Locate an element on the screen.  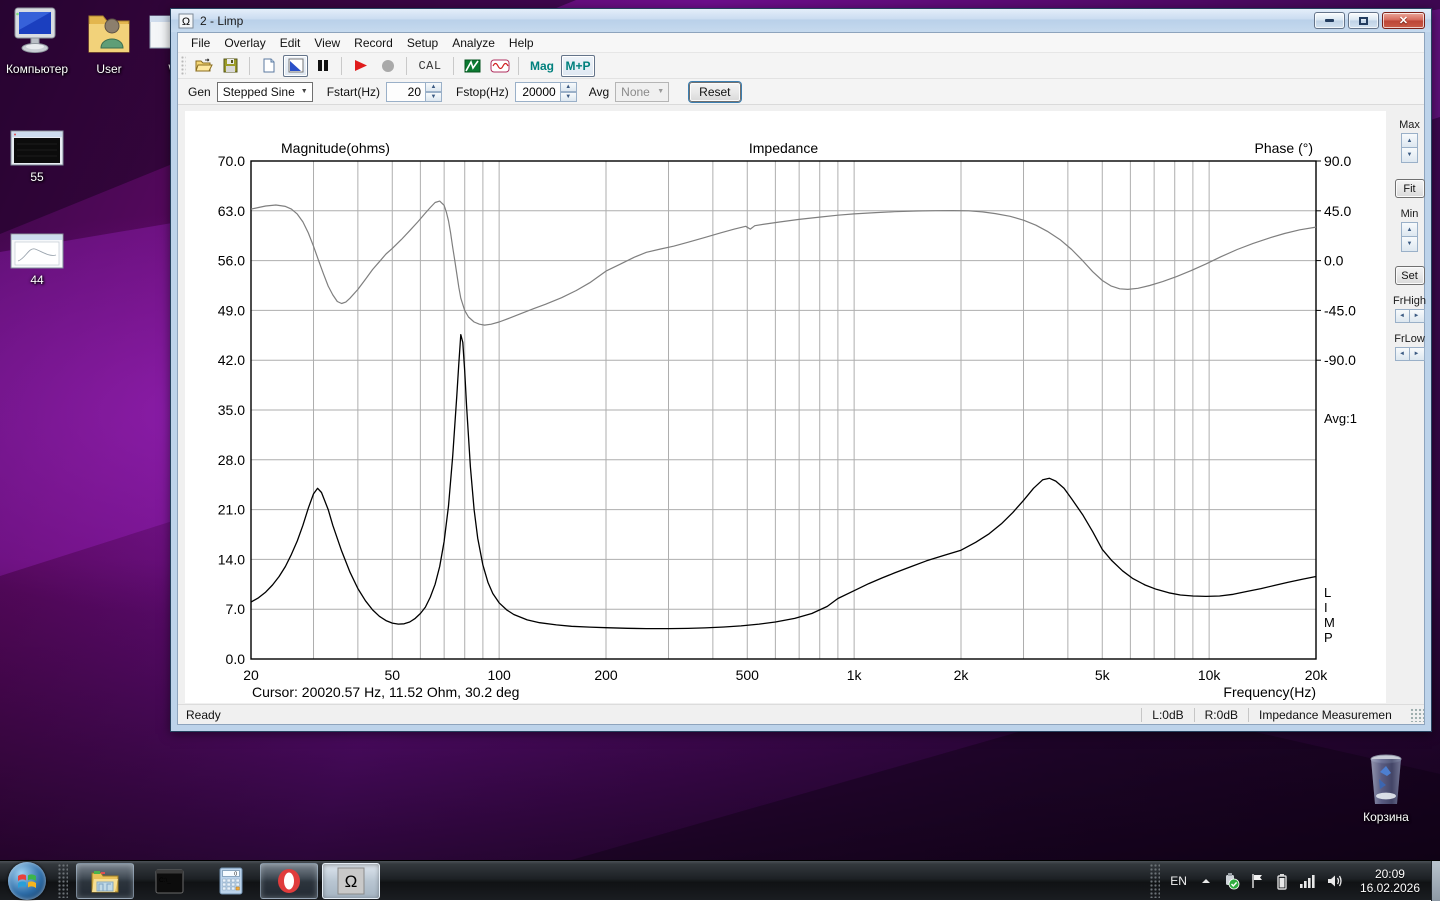
svg-text: 5k is located at coordinates (1103, 675).